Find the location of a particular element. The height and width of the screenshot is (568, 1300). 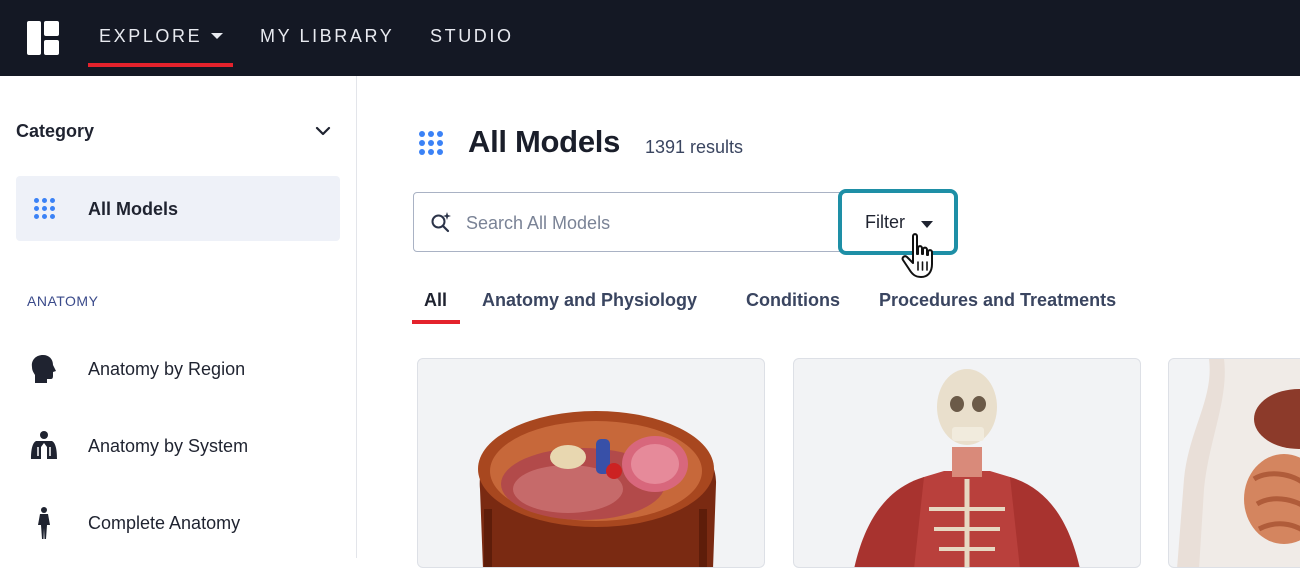

chevron-down-icon is located at coordinates (323, 131).